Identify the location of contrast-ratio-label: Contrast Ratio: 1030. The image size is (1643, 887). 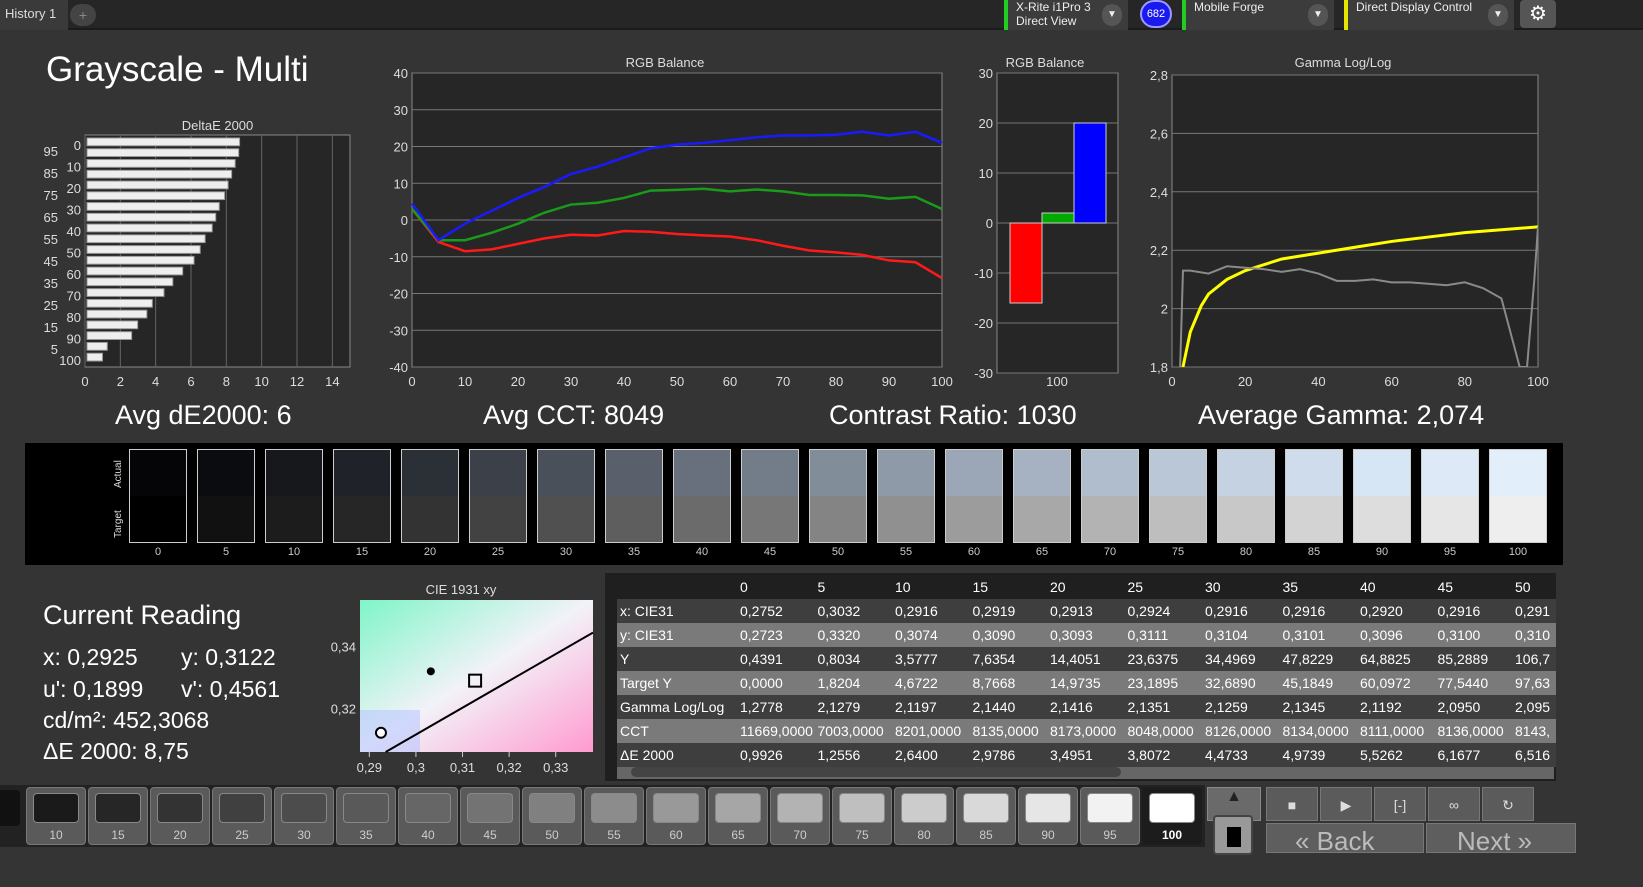
(953, 415).